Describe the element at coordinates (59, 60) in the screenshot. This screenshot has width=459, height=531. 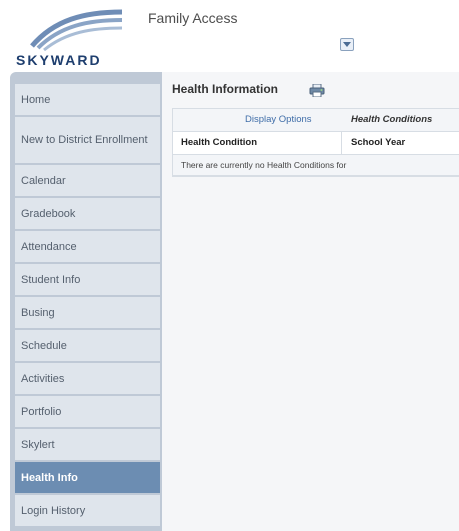
I see `logo-text: SKYWARD` at that location.